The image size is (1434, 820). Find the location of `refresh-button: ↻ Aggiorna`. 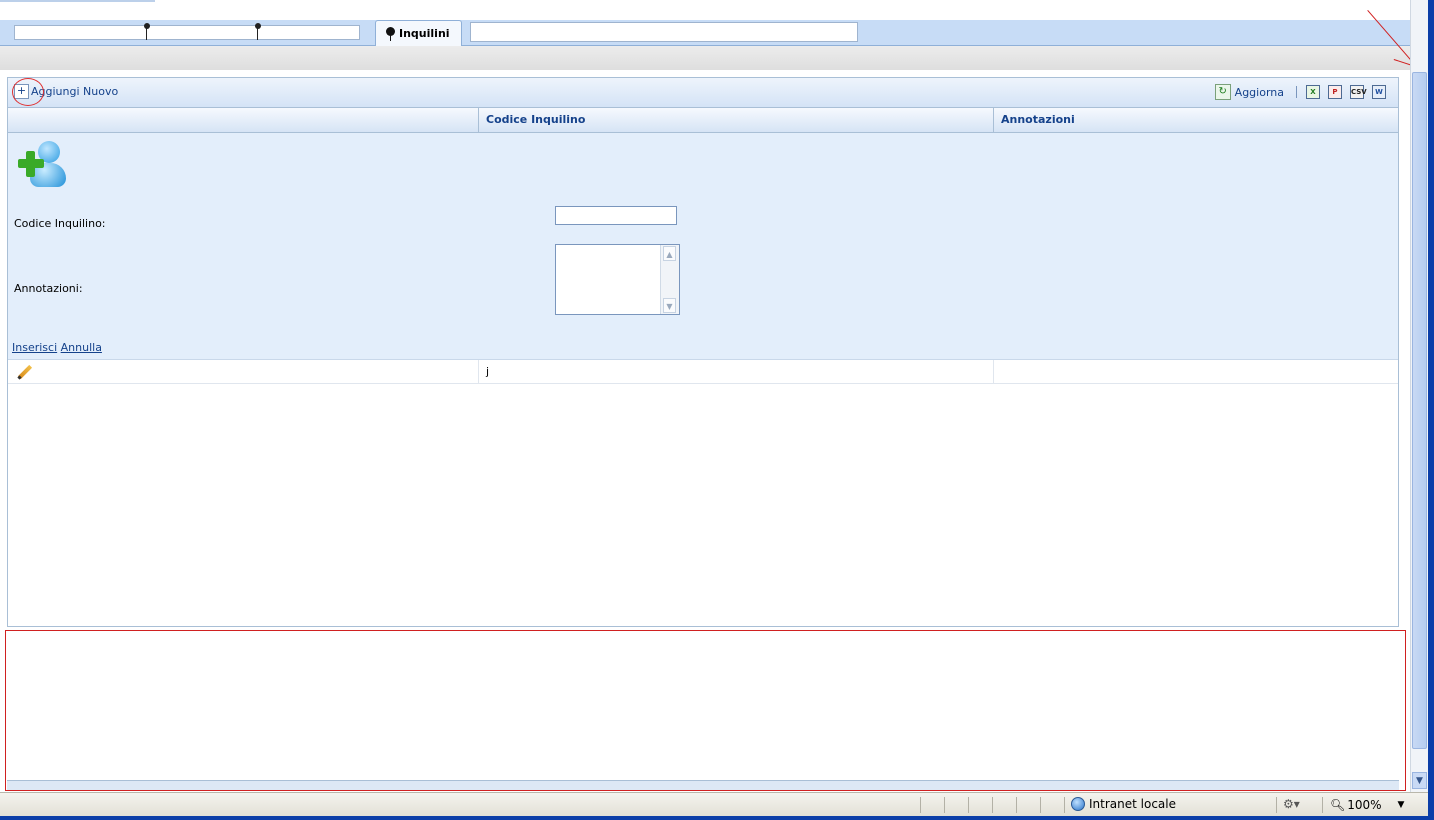

refresh-button: ↻ Aggiorna is located at coordinates (1249, 92).